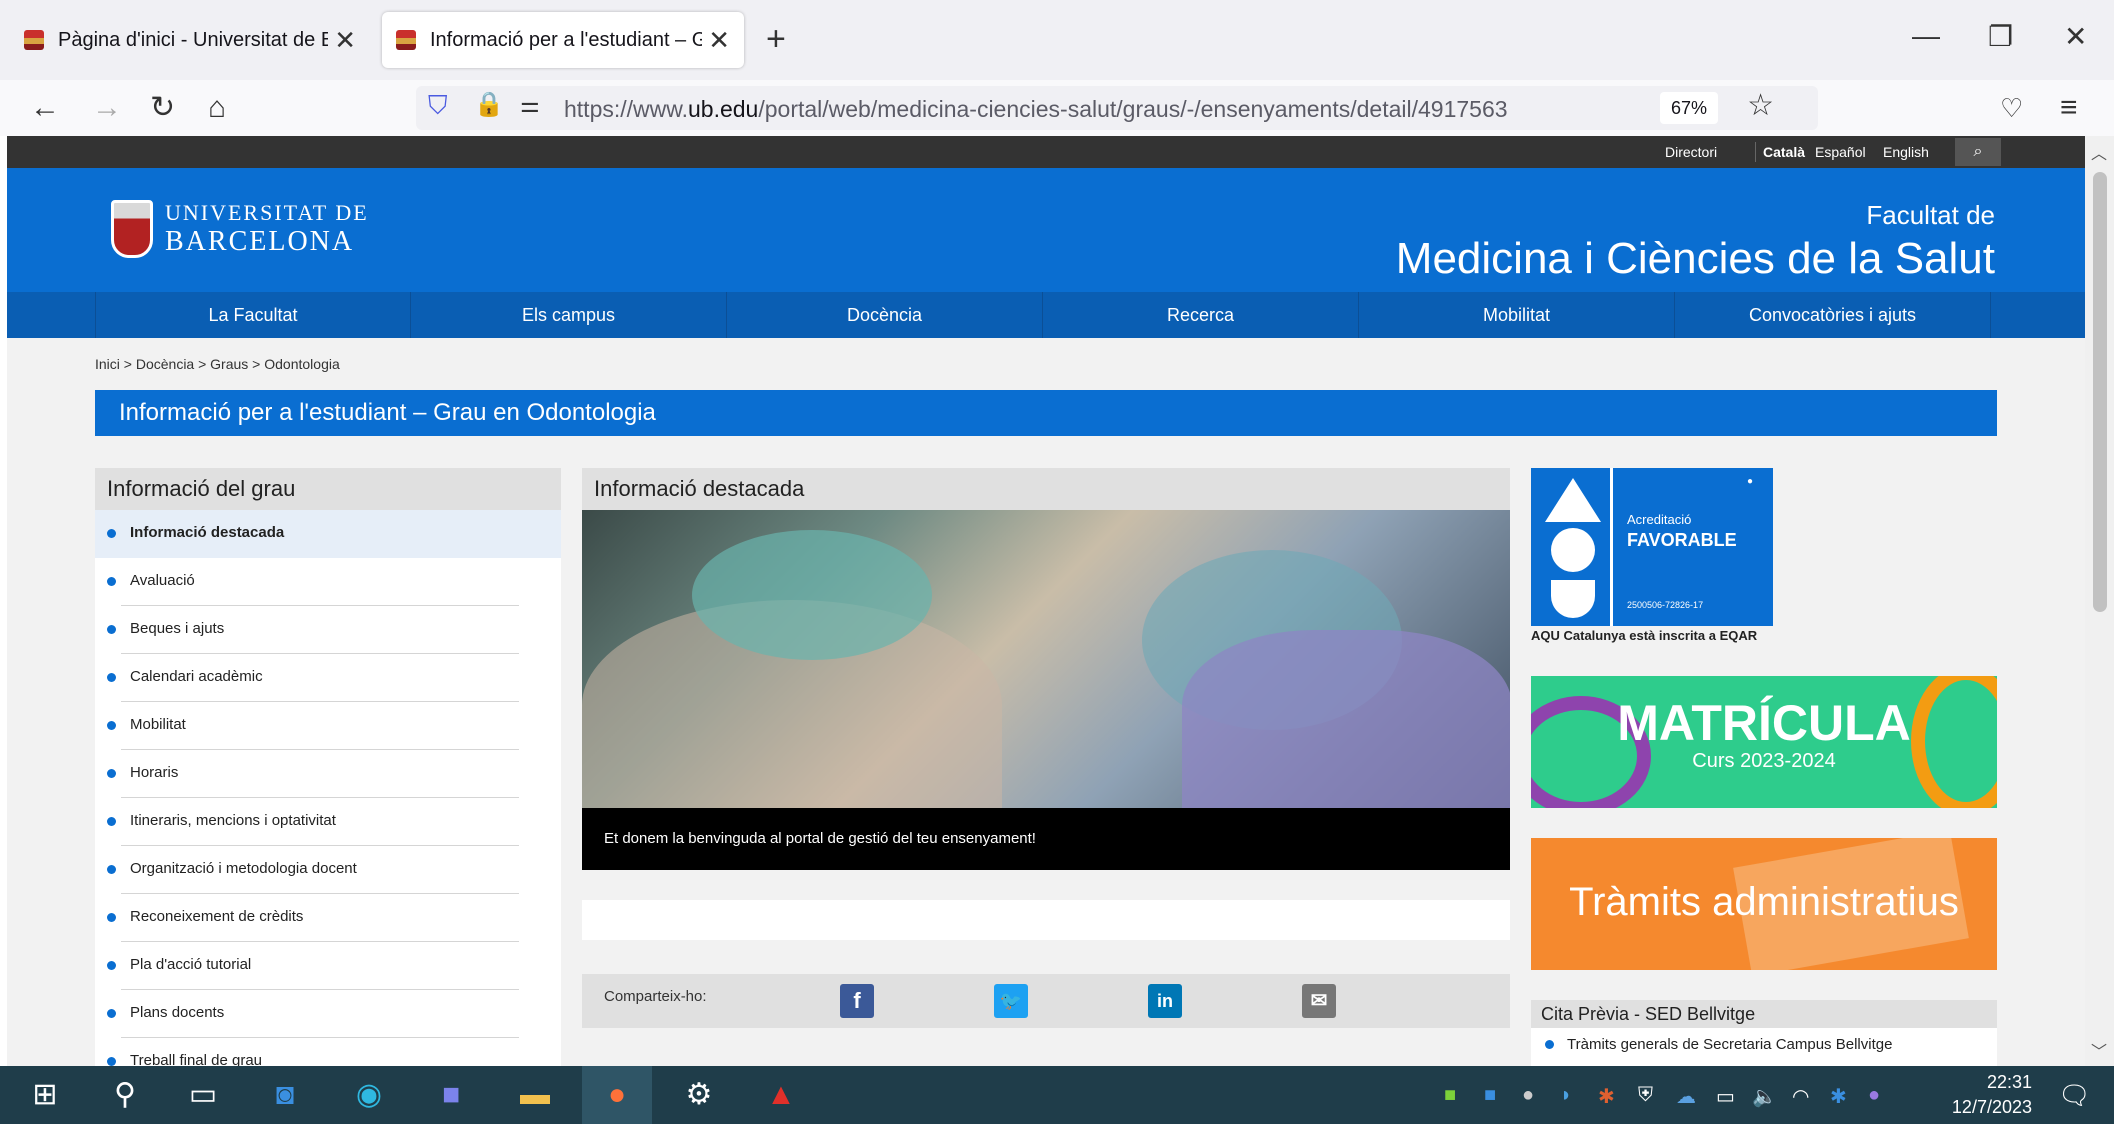 The image size is (2114, 1124). Describe the element at coordinates (1659, 519) in the screenshot. I see `aqu-line1: Acreditació` at that location.